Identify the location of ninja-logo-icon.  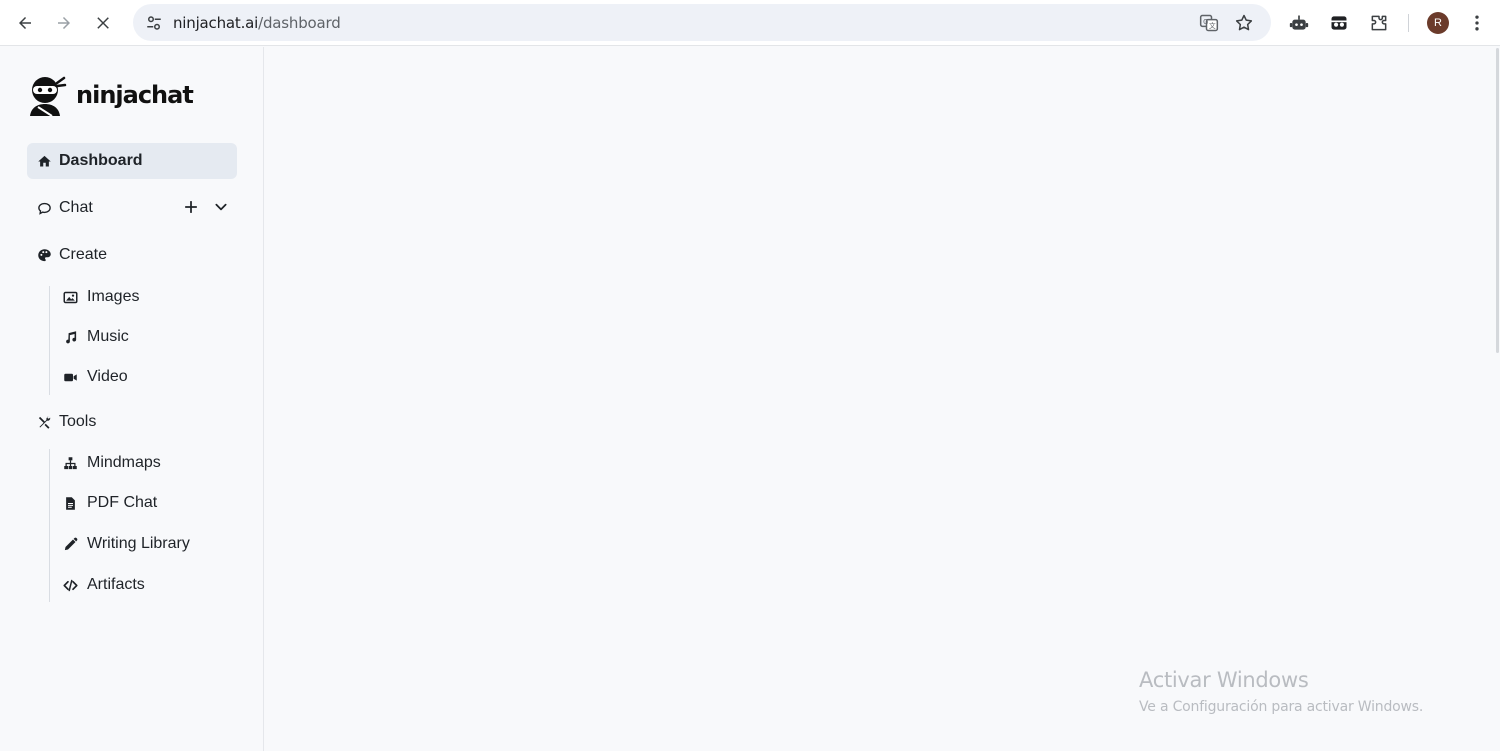
(48, 96).